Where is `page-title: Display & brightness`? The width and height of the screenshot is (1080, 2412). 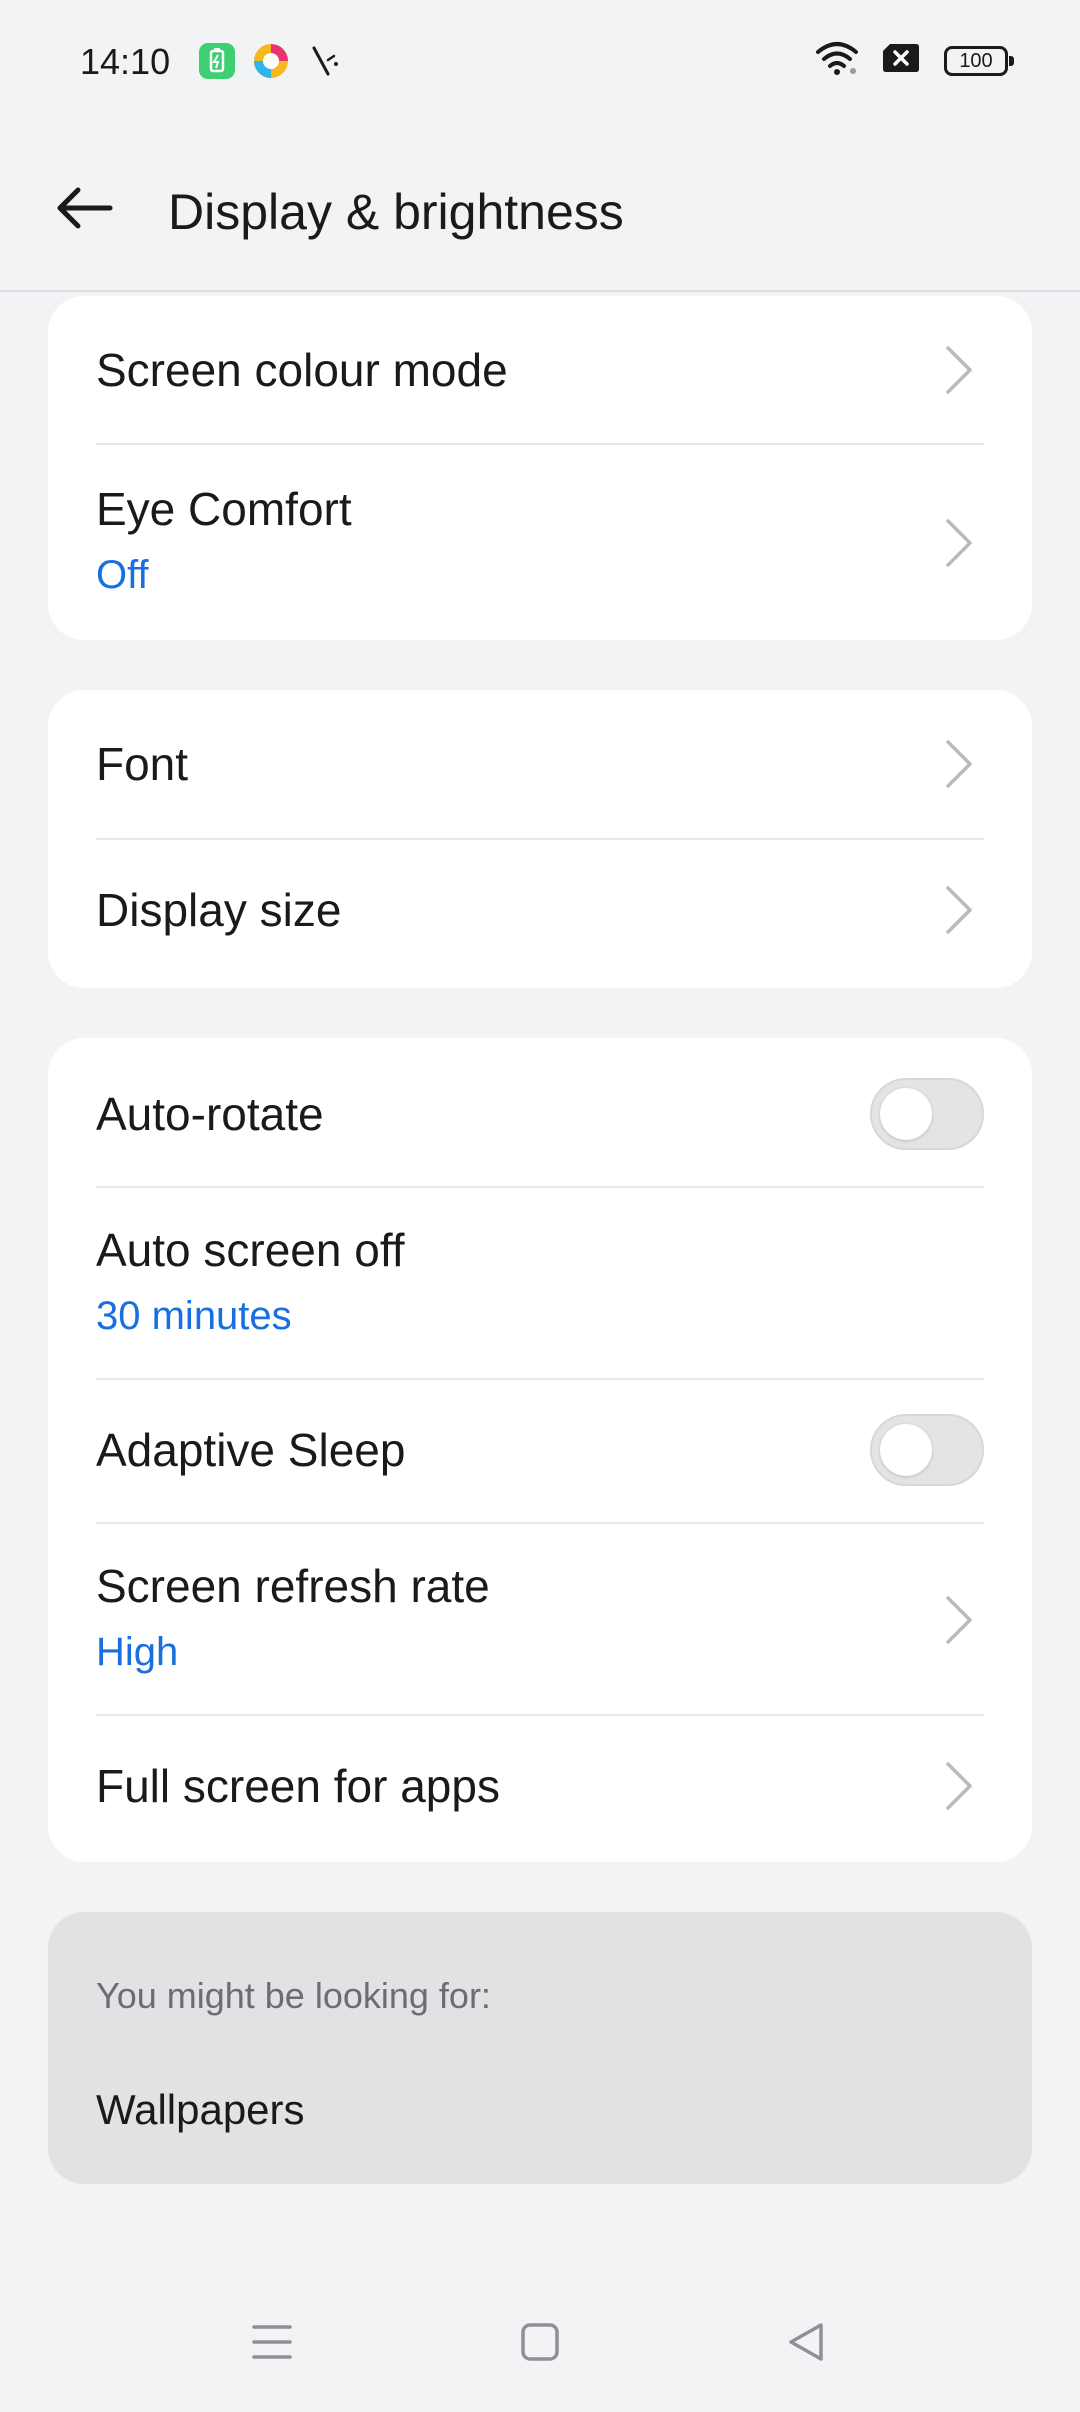
page-title: Display & brightness is located at coordinates (396, 212).